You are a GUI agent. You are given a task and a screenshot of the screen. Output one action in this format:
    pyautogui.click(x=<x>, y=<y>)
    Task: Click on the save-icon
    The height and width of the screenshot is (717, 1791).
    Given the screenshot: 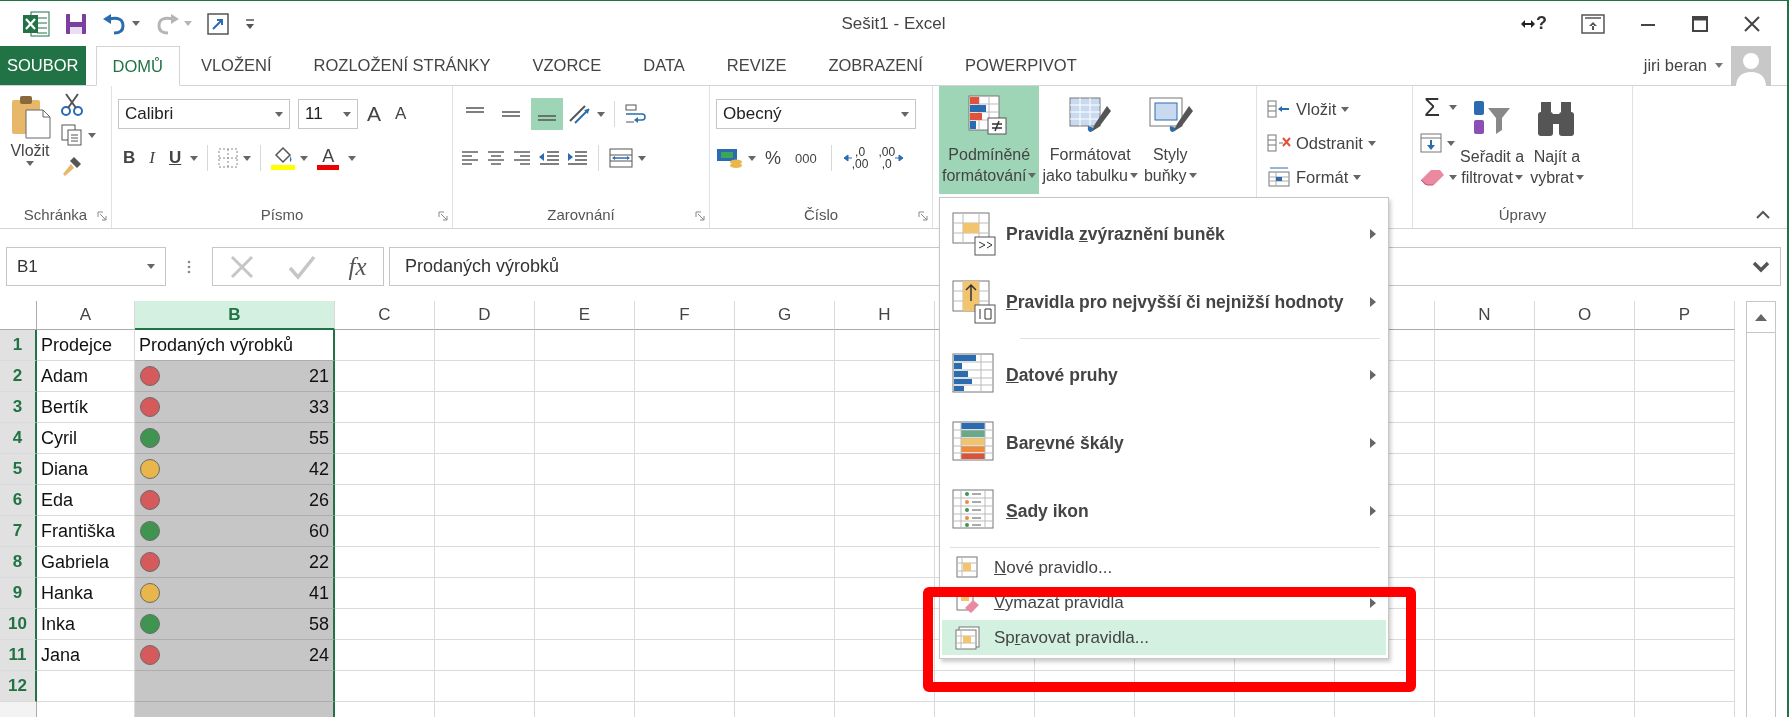 What is the action you would take?
    pyautogui.click(x=76, y=23)
    